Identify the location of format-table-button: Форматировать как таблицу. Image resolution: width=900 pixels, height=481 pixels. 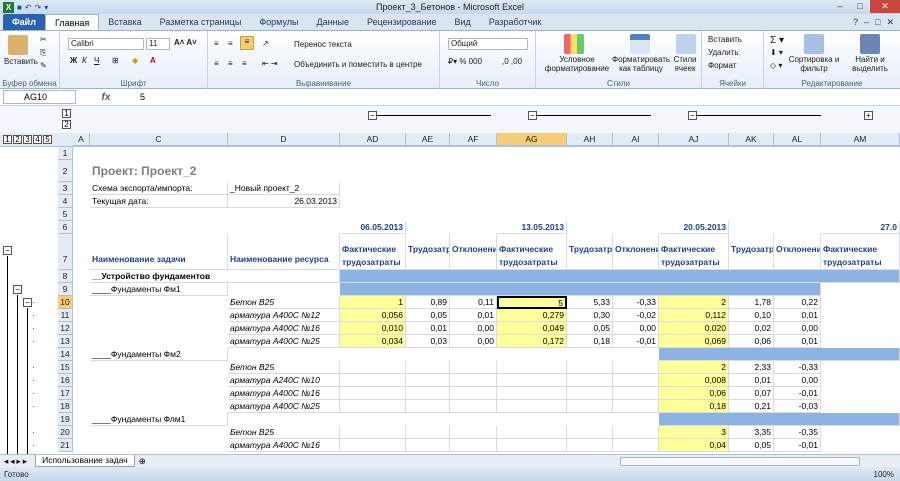
(641, 64).